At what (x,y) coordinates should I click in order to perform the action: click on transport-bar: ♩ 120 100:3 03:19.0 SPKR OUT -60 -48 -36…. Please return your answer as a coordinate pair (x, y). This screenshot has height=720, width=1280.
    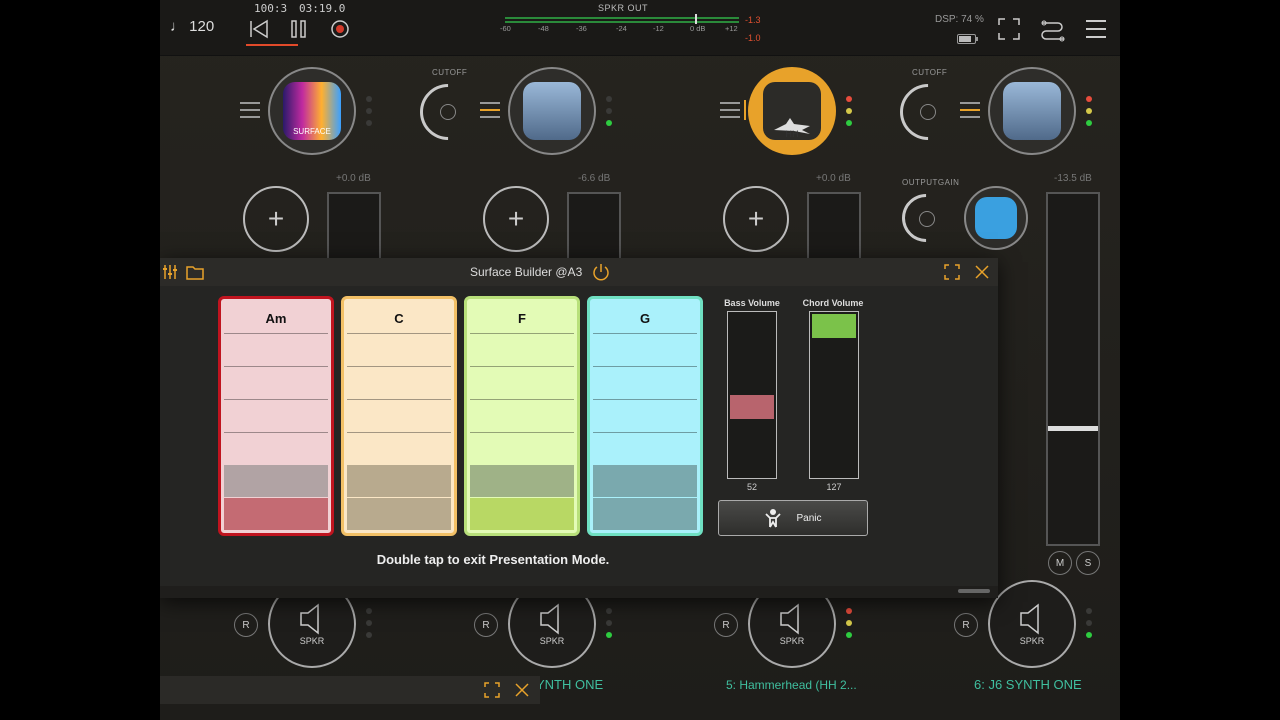
    Looking at the image, I should click on (640, 28).